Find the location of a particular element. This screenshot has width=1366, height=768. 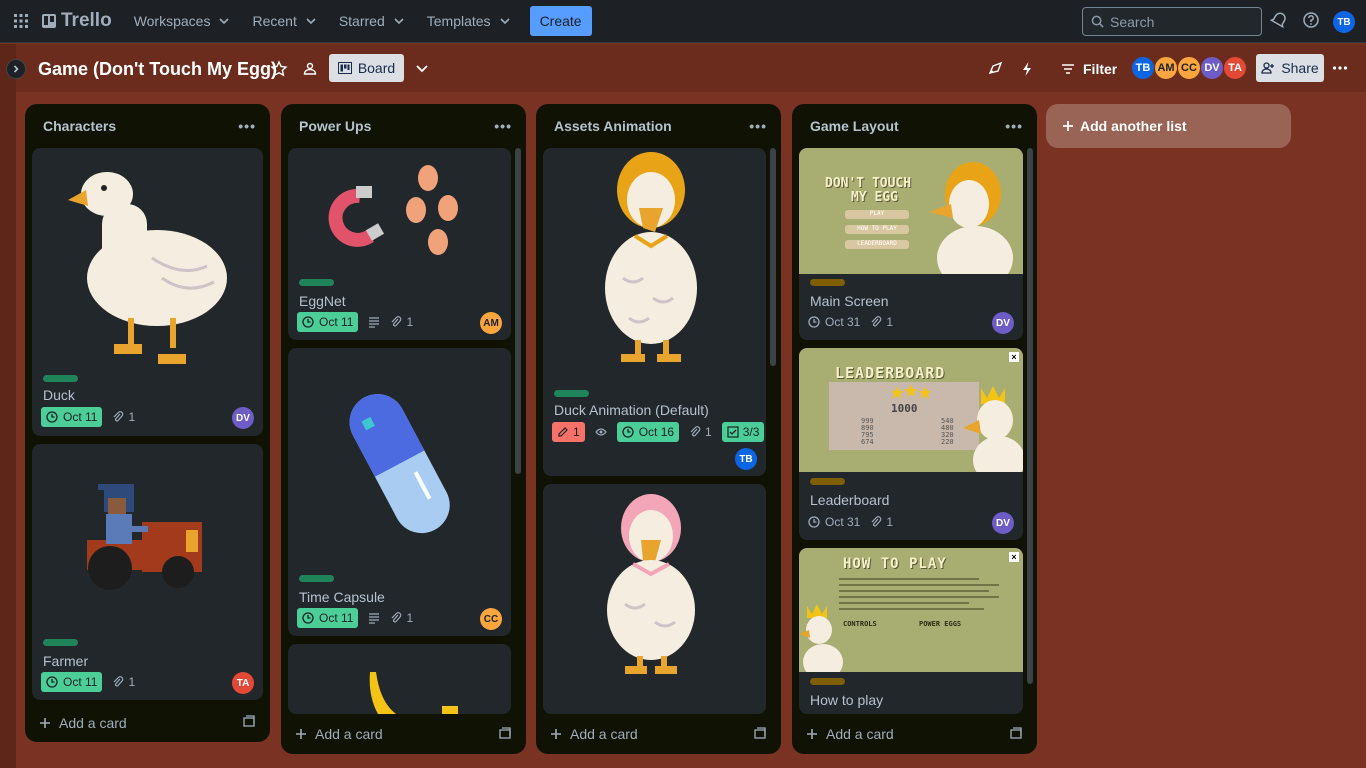

list-header: Characters ••• is located at coordinates (147, 126).